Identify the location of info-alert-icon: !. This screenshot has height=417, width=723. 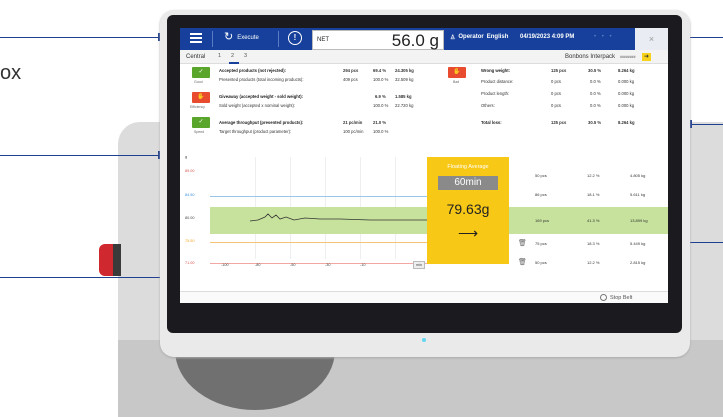
(295, 38).